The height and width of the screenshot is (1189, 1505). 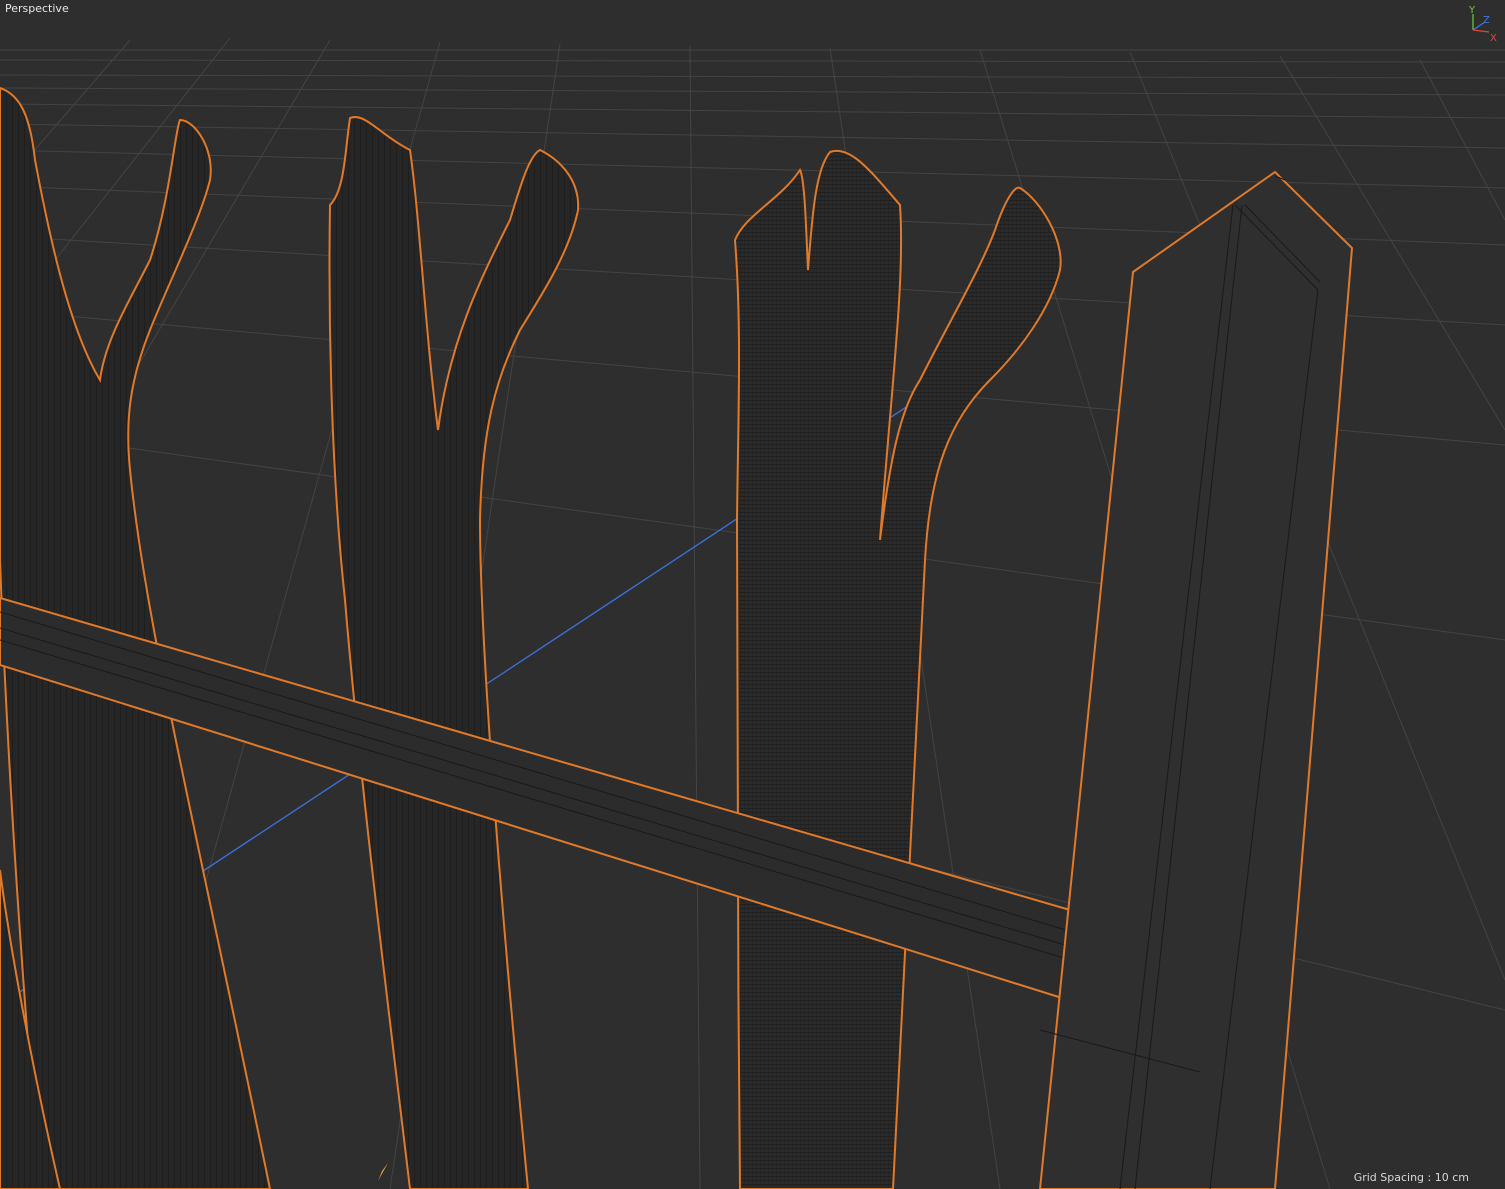 I want to click on cursor-marker-icon, so click(x=383, y=1172).